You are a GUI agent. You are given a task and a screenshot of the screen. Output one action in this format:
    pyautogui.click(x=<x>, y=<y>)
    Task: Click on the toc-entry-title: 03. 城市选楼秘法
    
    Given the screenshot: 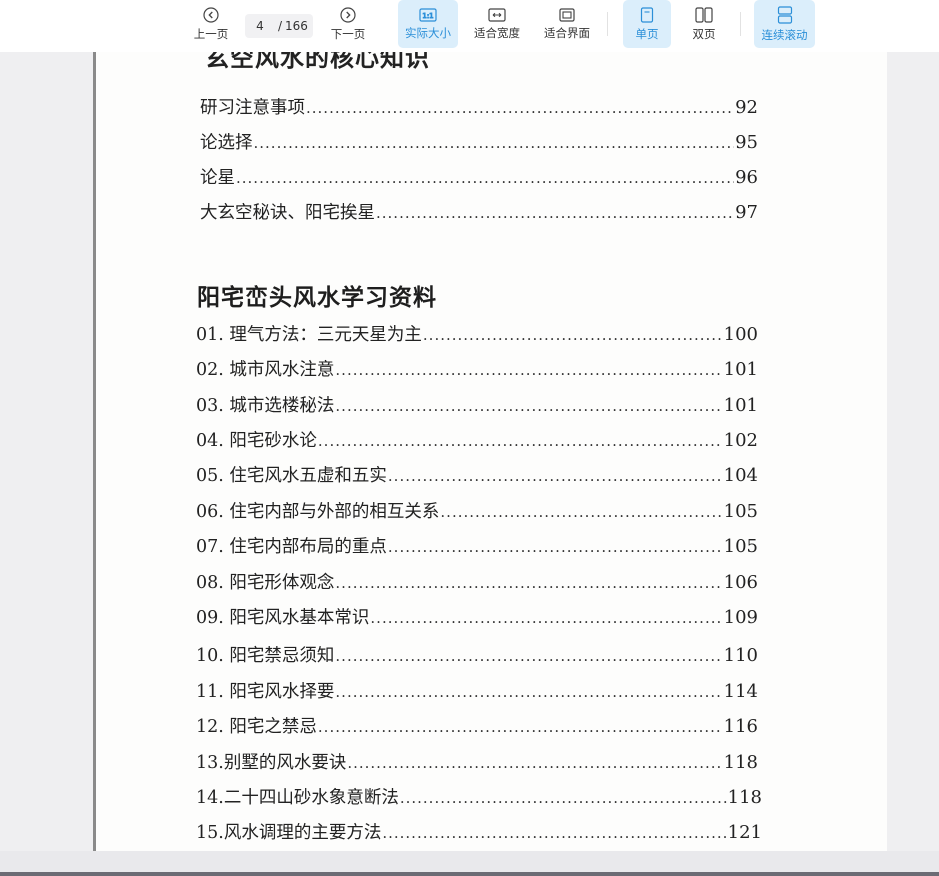 What is the action you would take?
    pyautogui.click(x=265, y=406)
    